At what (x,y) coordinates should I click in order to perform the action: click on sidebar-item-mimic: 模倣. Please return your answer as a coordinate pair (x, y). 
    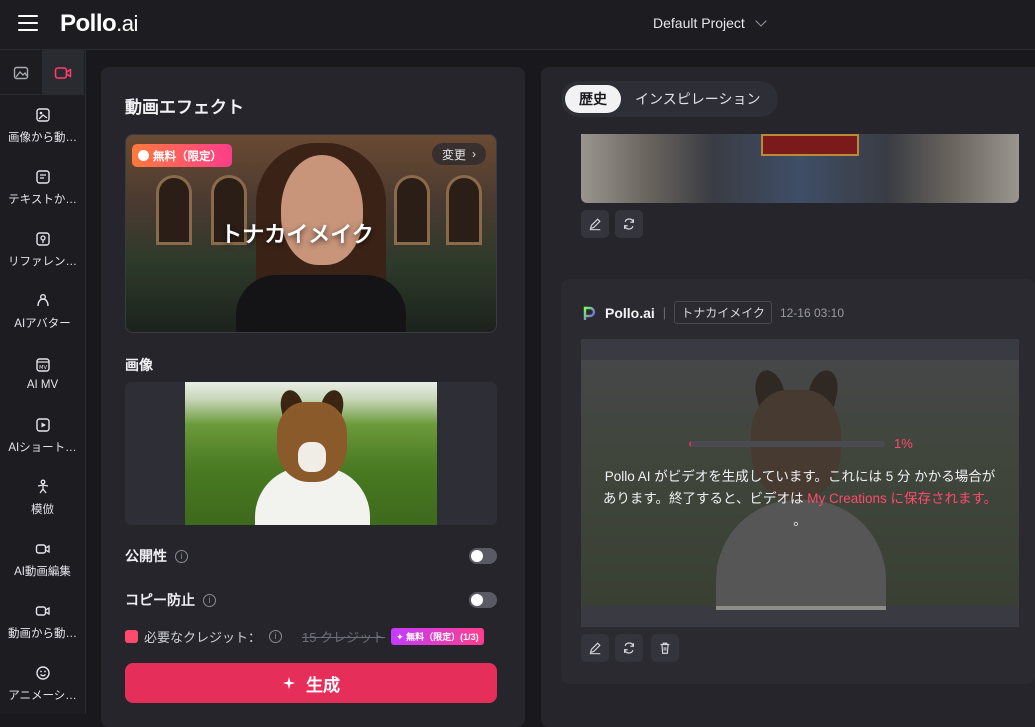
    Looking at the image, I should click on (42, 498).